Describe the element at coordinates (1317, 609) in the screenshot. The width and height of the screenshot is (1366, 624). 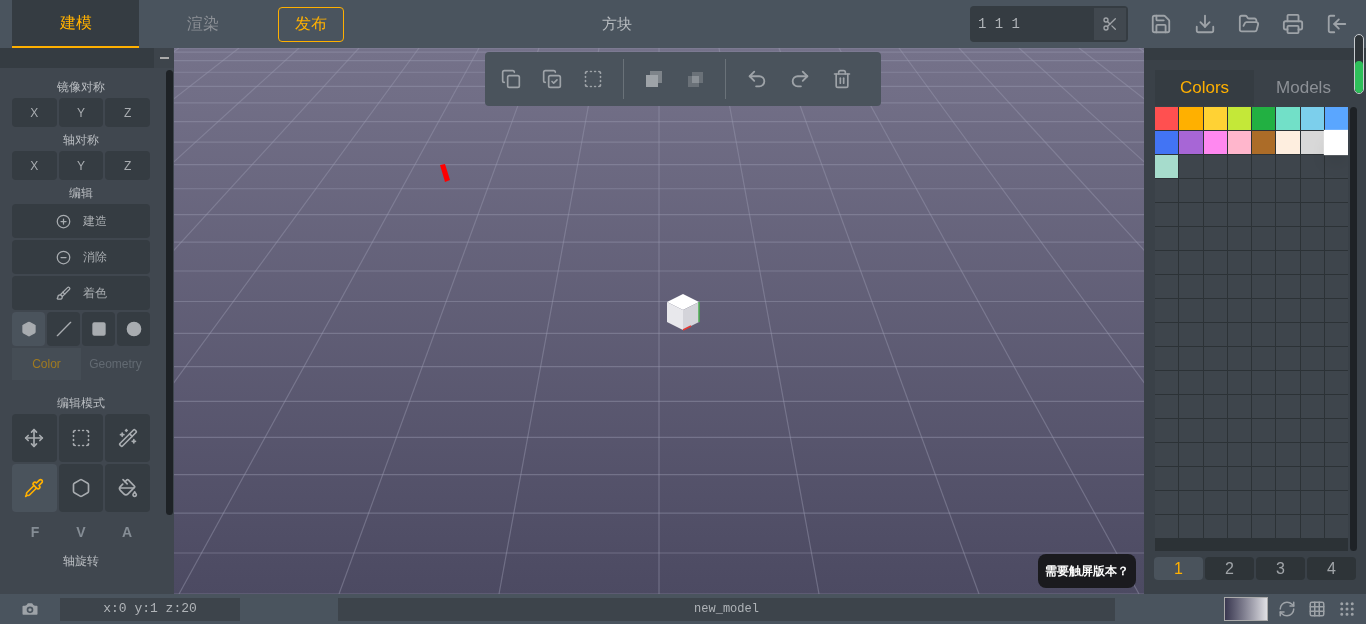
I see `grid-icon` at that location.